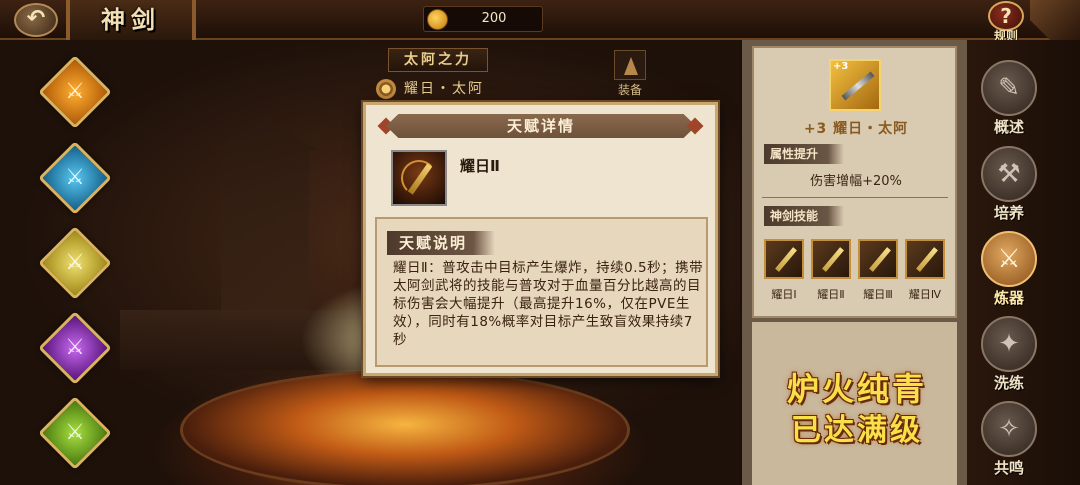 The image size is (1080, 485). What do you see at coordinates (419, 178) in the screenshot?
I see `talent-icon` at bounding box center [419, 178].